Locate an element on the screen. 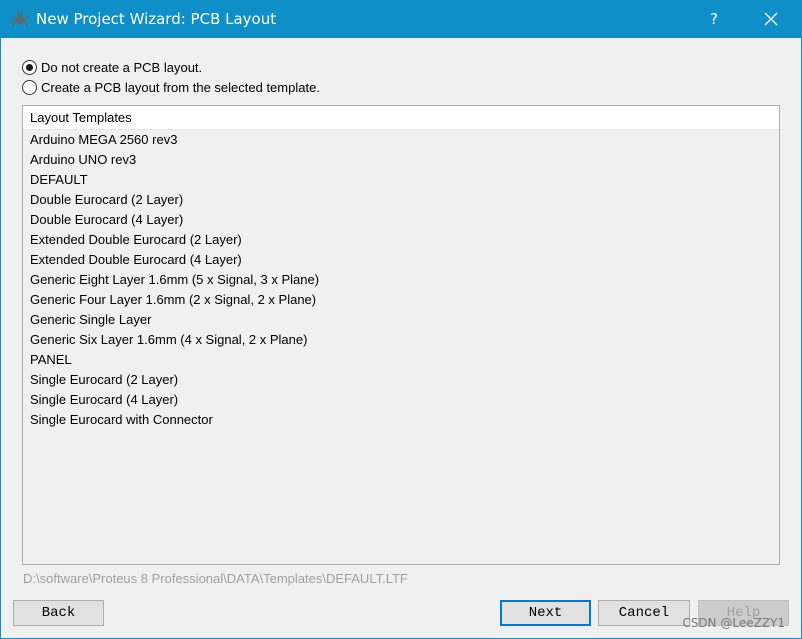 The height and width of the screenshot is (639, 802). from-template-radio is located at coordinates (29, 87).